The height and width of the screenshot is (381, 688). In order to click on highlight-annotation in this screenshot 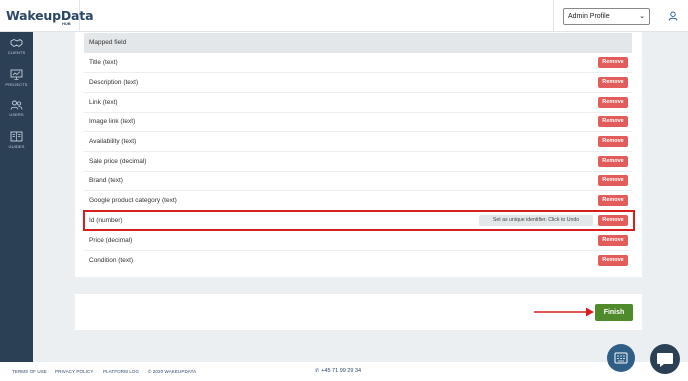, I will do `click(359, 220)`.